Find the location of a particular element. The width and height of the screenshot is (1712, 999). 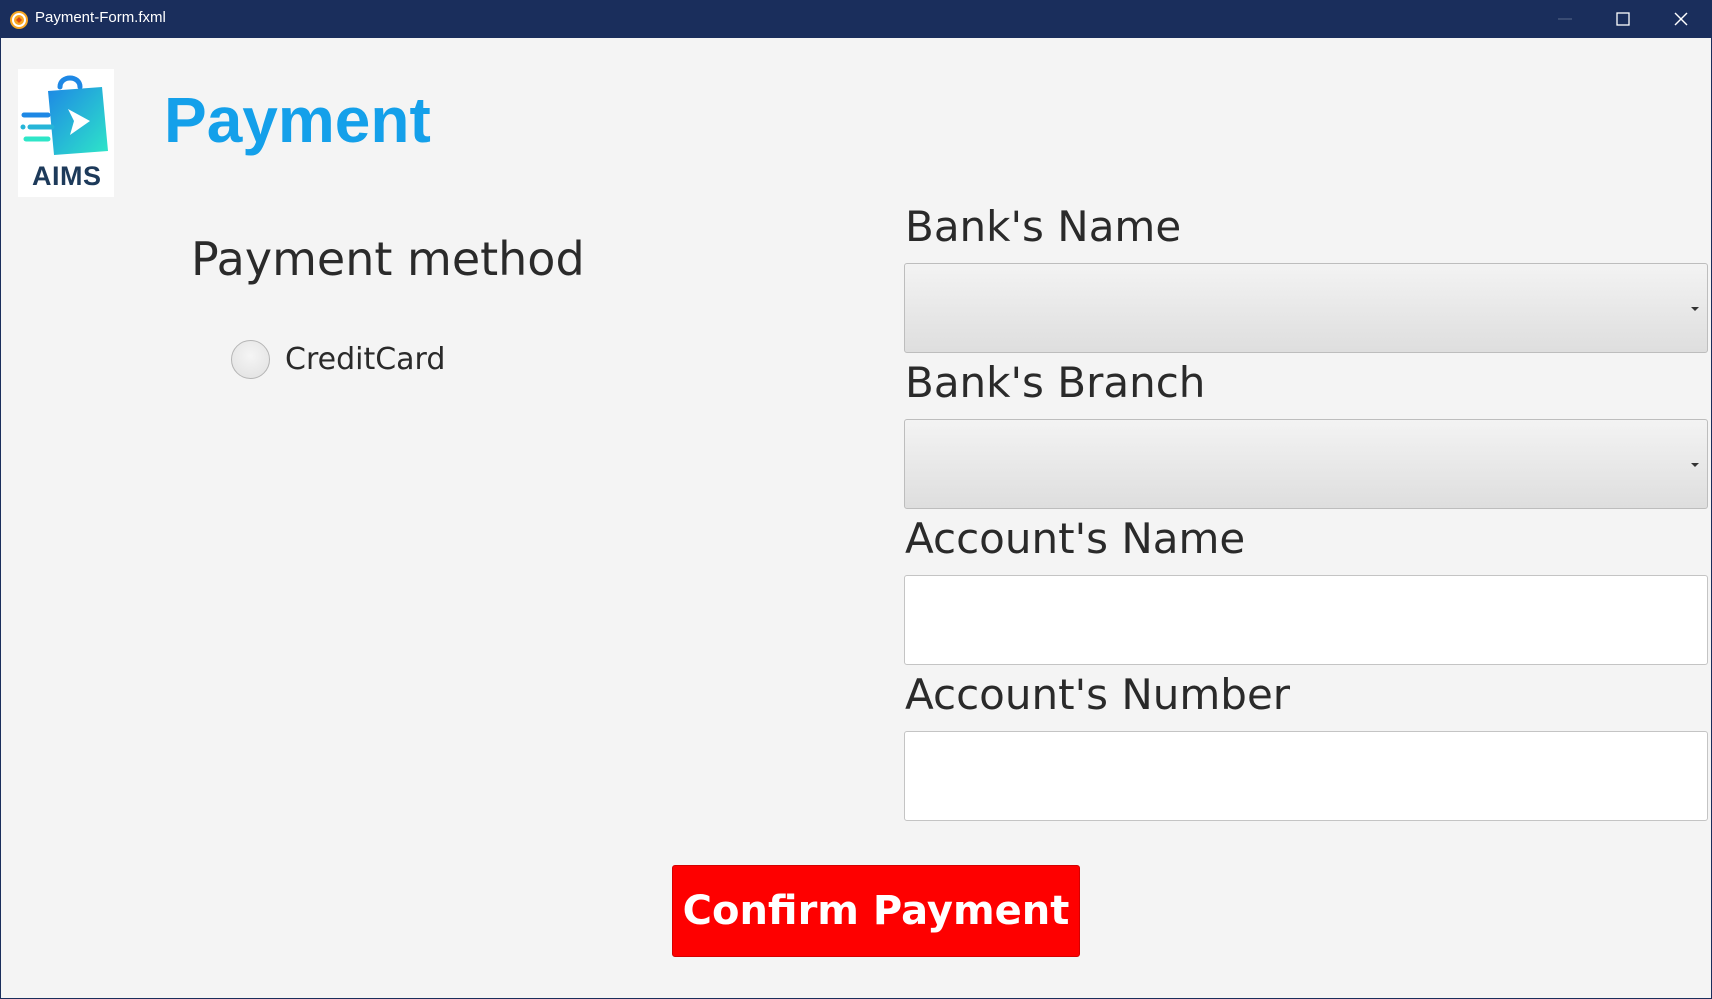

bank-name-label: Bank's Name is located at coordinates (1043, 226).